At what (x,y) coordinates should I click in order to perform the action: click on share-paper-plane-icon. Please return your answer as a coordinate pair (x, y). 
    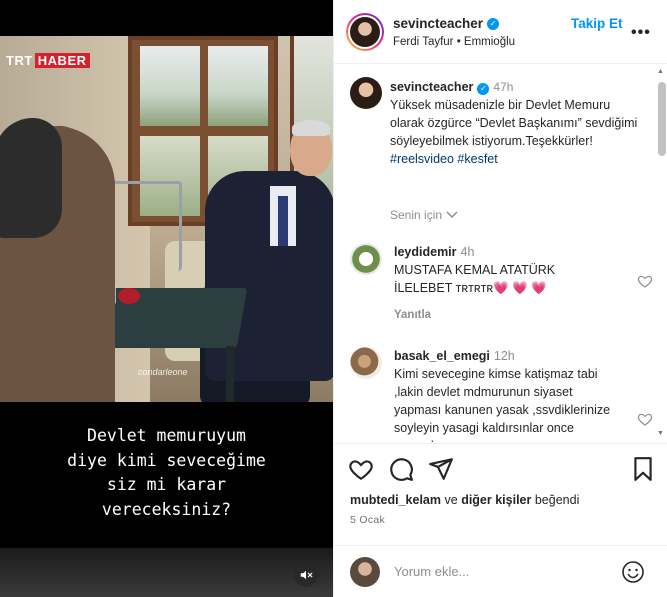
    Looking at the image, I should click on (441, 469).